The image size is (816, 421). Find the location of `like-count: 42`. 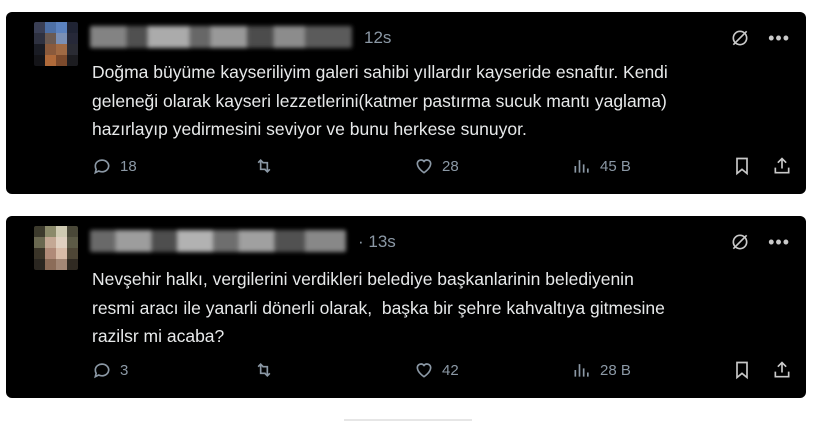

like-count: 42 is located at coordinates (450, 370).